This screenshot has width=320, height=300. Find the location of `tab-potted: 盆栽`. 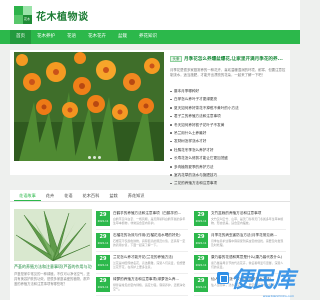

tab-potted: 盆栽 is located at coordinates (113, 195).